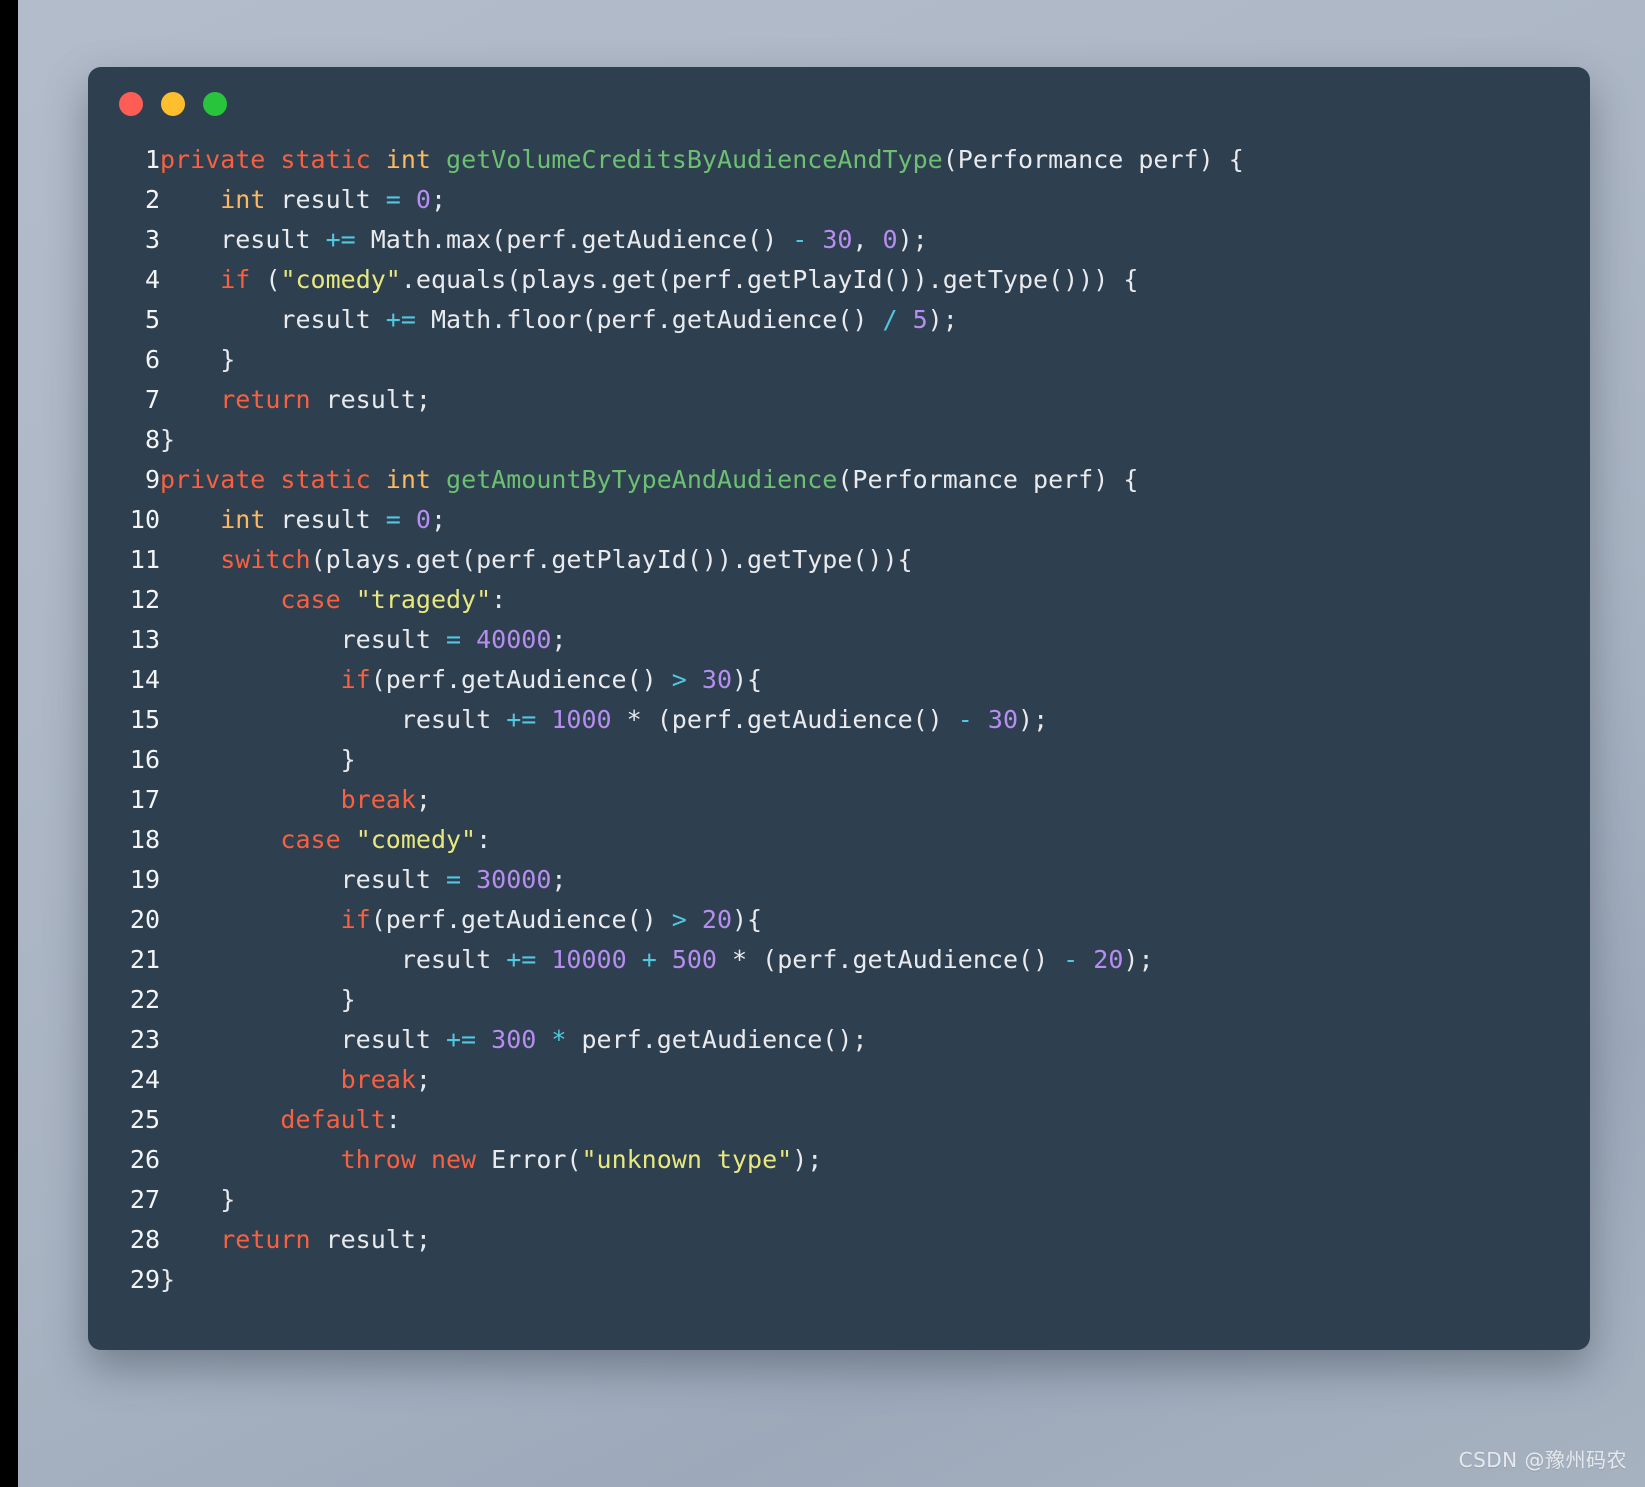 Image resolution: width=1645 pixels, height=1487 pixels. What do you see at coordinates (666, 1080) in the screenshot?
I see `code-line: 24 break;` at bounding box center [666, 1080].